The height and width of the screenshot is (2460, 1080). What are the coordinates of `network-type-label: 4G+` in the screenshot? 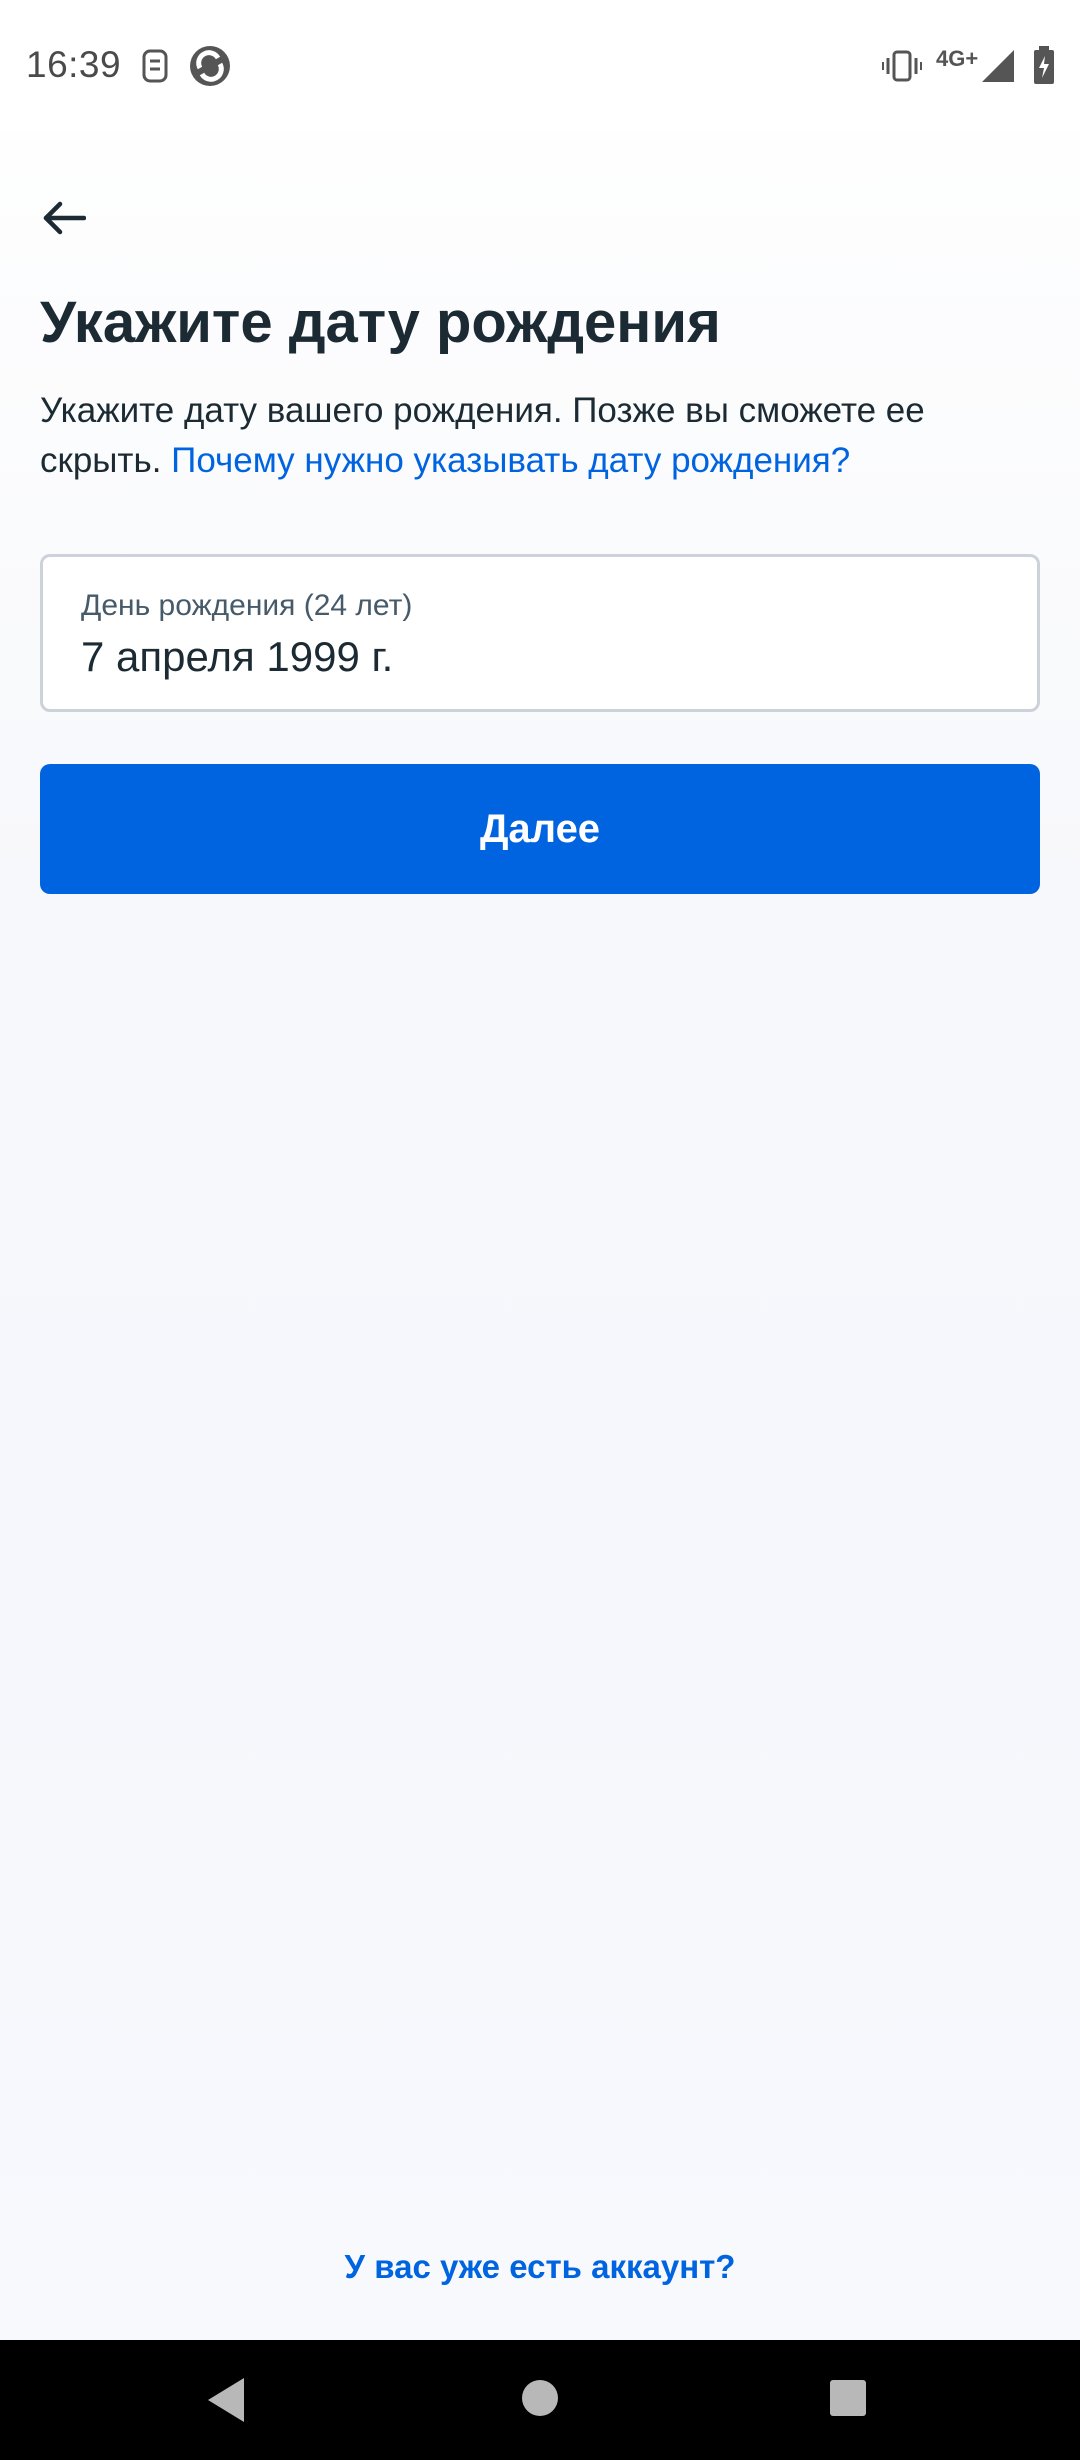 It's located at (957, 58).